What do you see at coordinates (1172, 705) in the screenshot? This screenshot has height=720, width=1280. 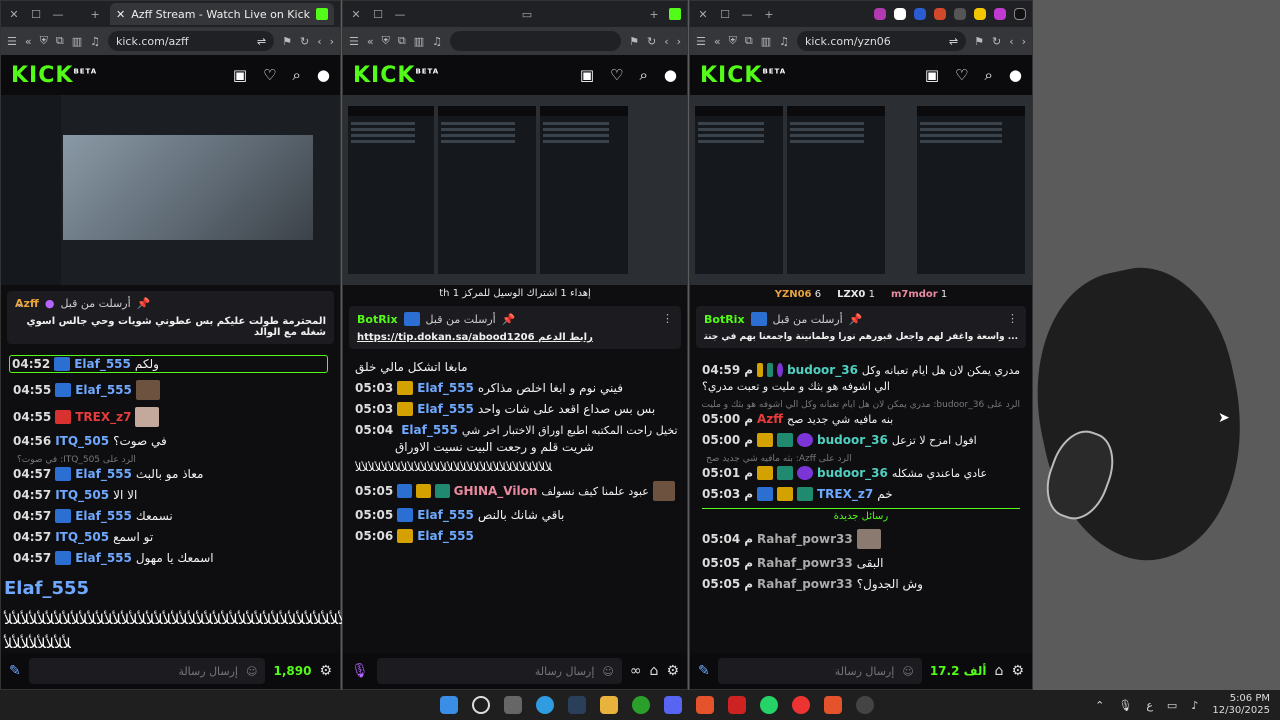 I see `network-icon: ▭` at bounding box center [1172, 705].